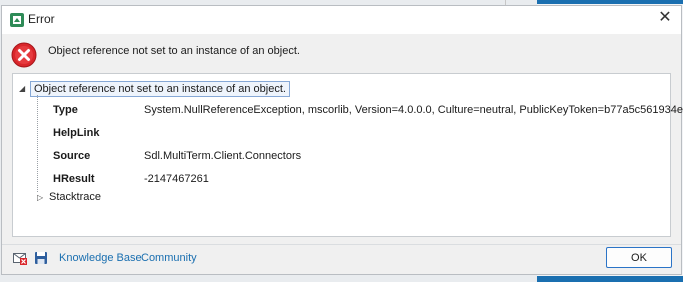  I want to click on error-icon, so click(24, 55).